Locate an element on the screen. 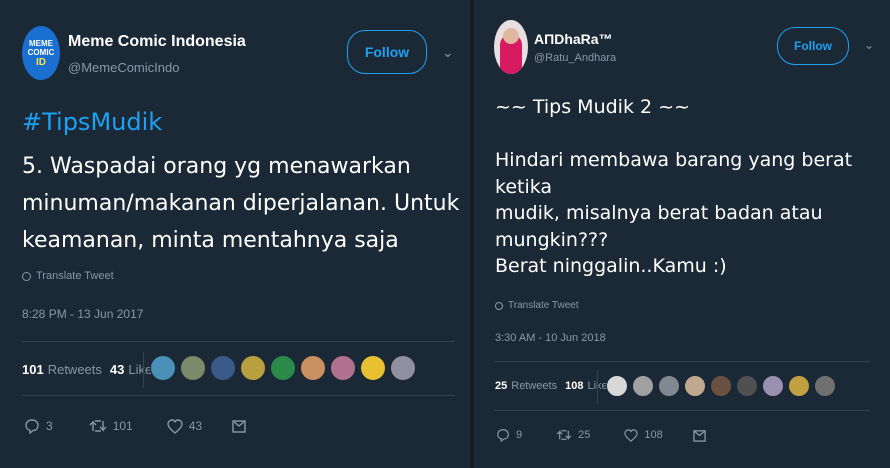 Image resolution: width=890 pixels, height=468 pixels. retweet-count: 101 is located at coordinates (122, 426).